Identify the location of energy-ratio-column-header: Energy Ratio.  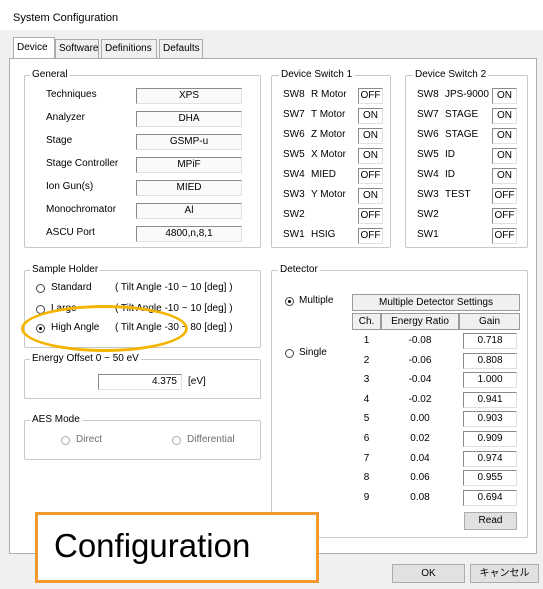
(420, 321).